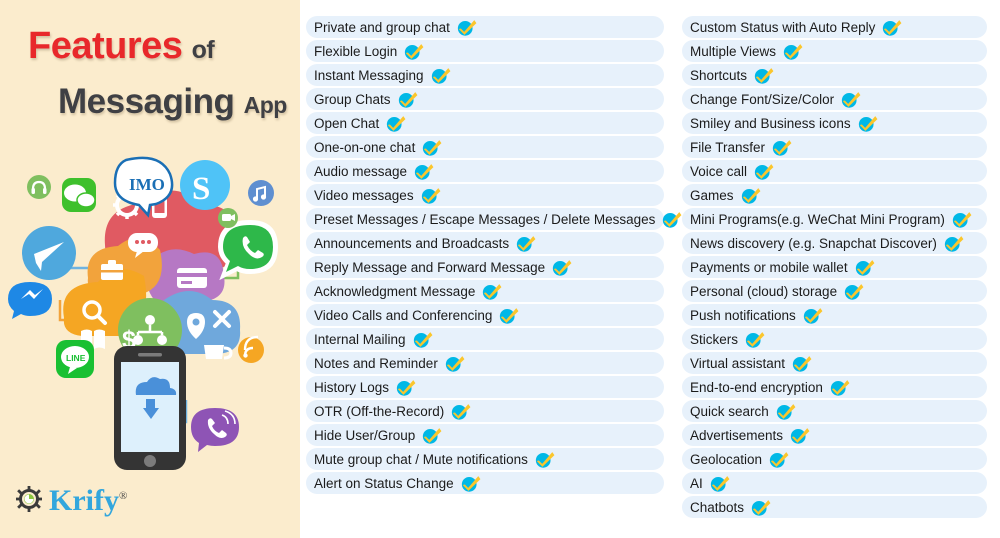 The height and width of the screenshot is (538, 1000). I want to click on feature-row: Stickers, so click(836, 339).